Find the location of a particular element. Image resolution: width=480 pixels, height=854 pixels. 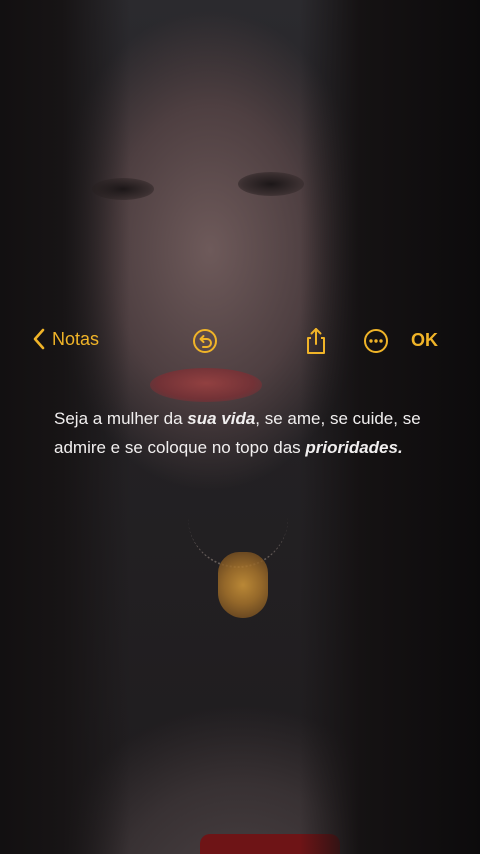

note-text-emphasis: sua vida is located at coordinates (221, 418).